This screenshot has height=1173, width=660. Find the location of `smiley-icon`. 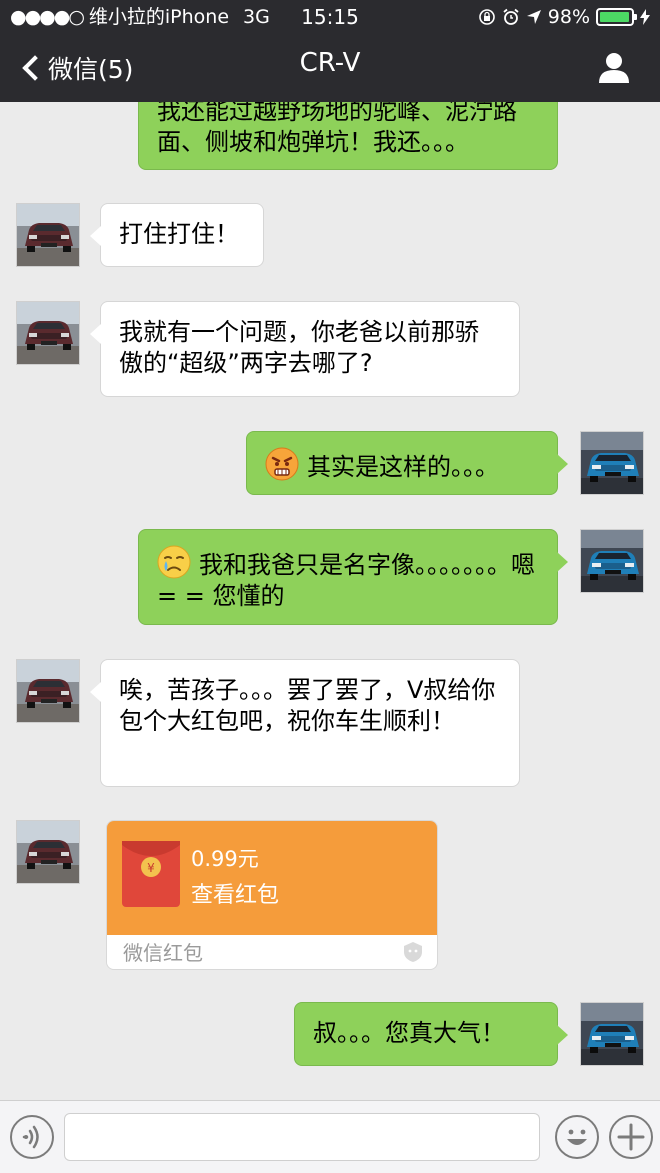

smiley-icon is located at coordinates (577, 1137).